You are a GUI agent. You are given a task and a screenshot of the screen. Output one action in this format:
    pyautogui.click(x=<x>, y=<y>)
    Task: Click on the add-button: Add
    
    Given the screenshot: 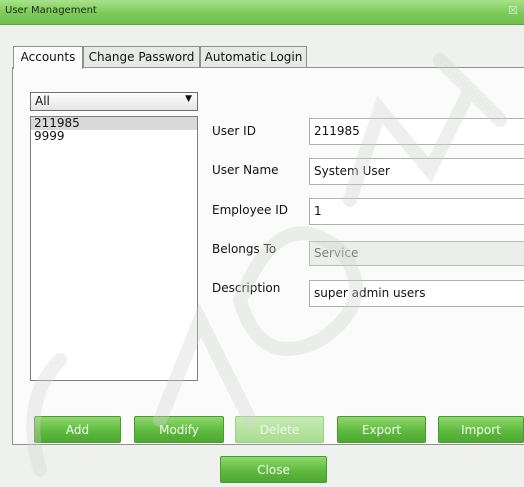 What is the action you would take?
    pyautogui.click(x=77, y=429)
    